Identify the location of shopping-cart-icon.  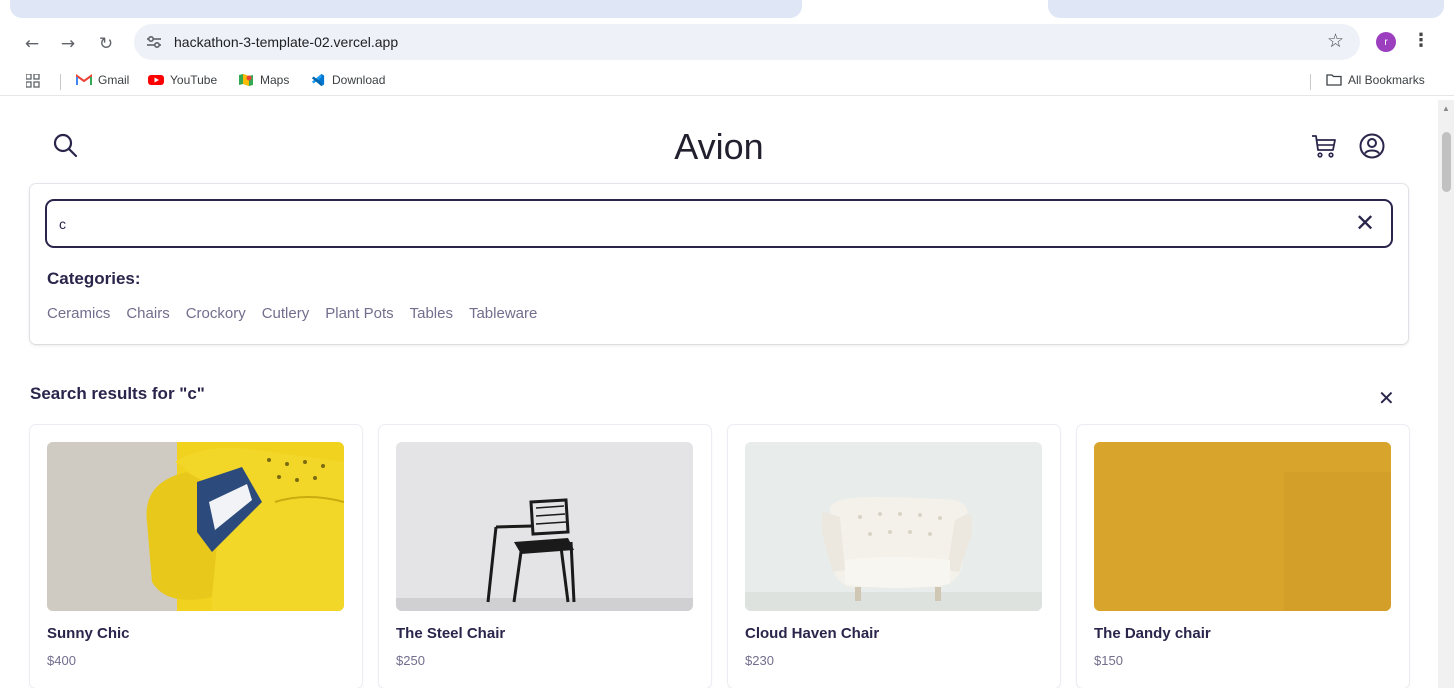
(1324, 146).